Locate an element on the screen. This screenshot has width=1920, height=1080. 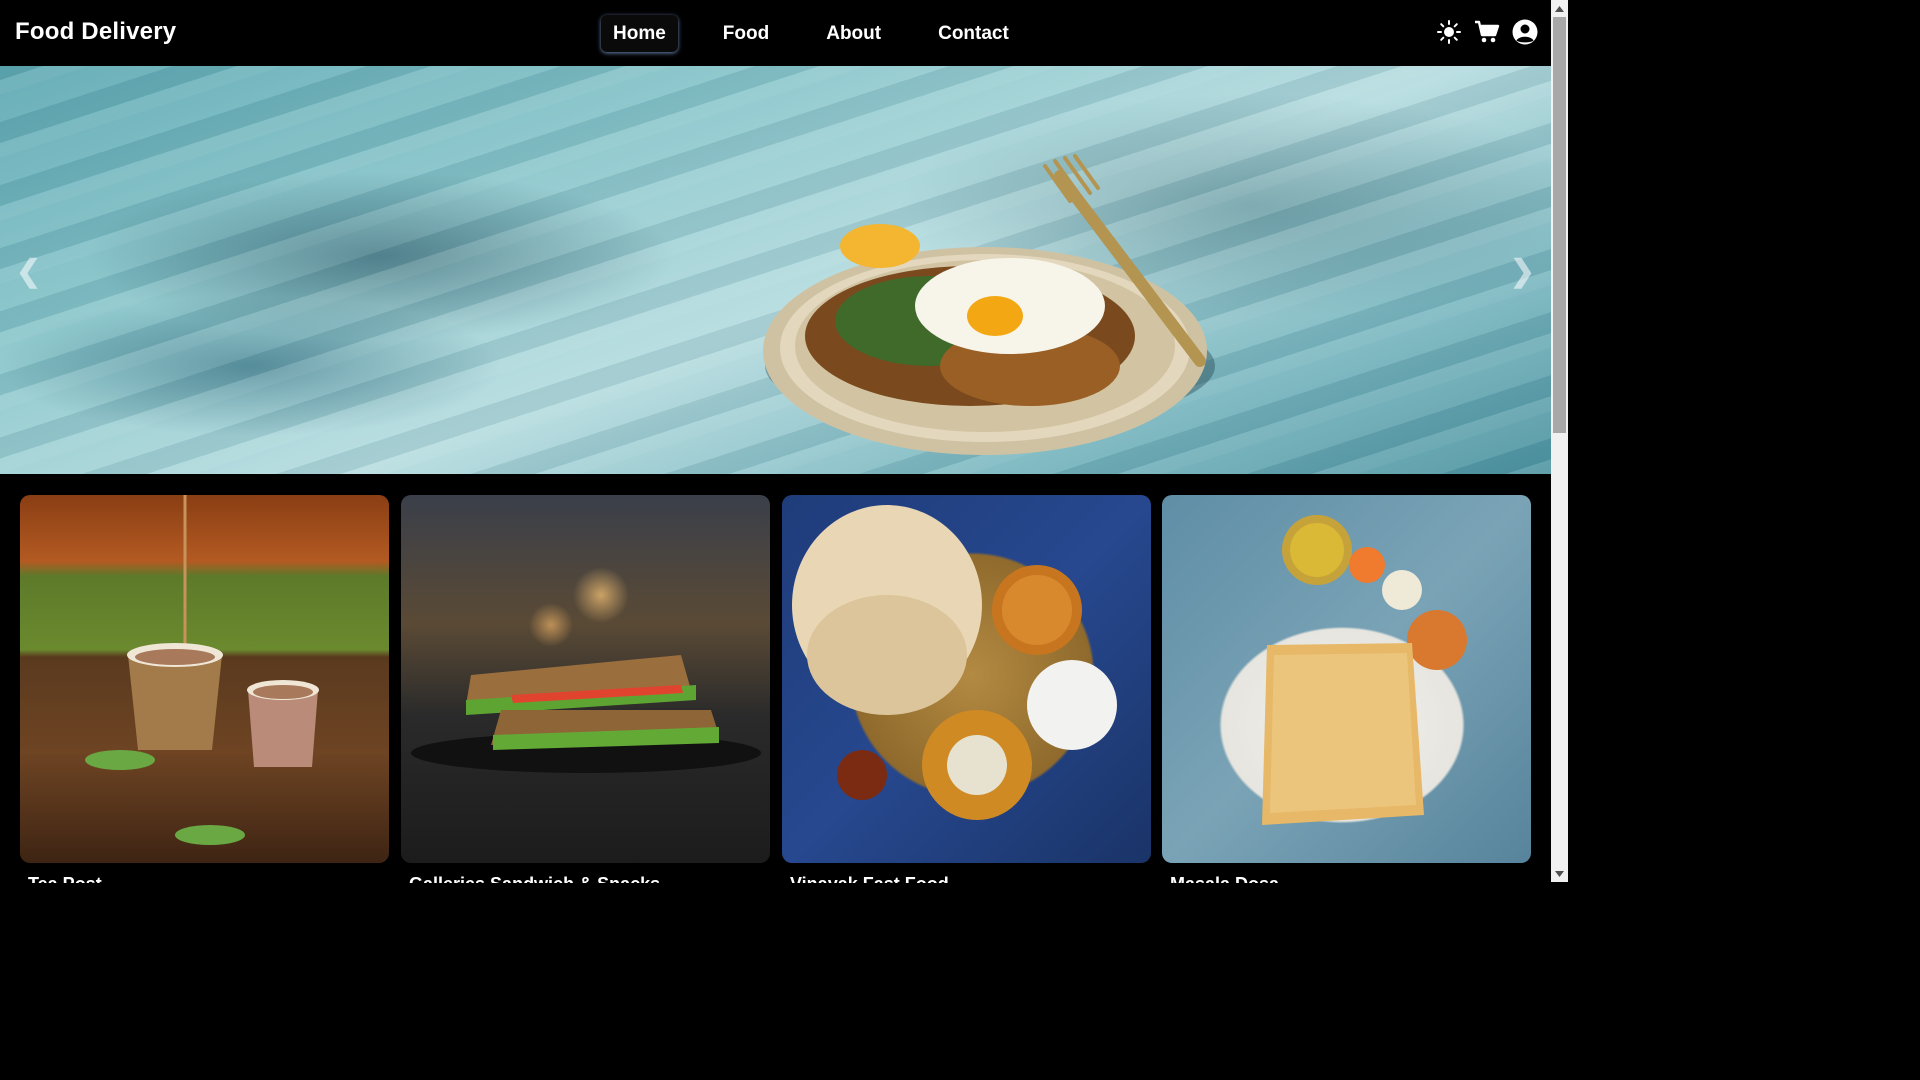
restaurant-card-masala-dosa is located at coordinates (1346, 679).